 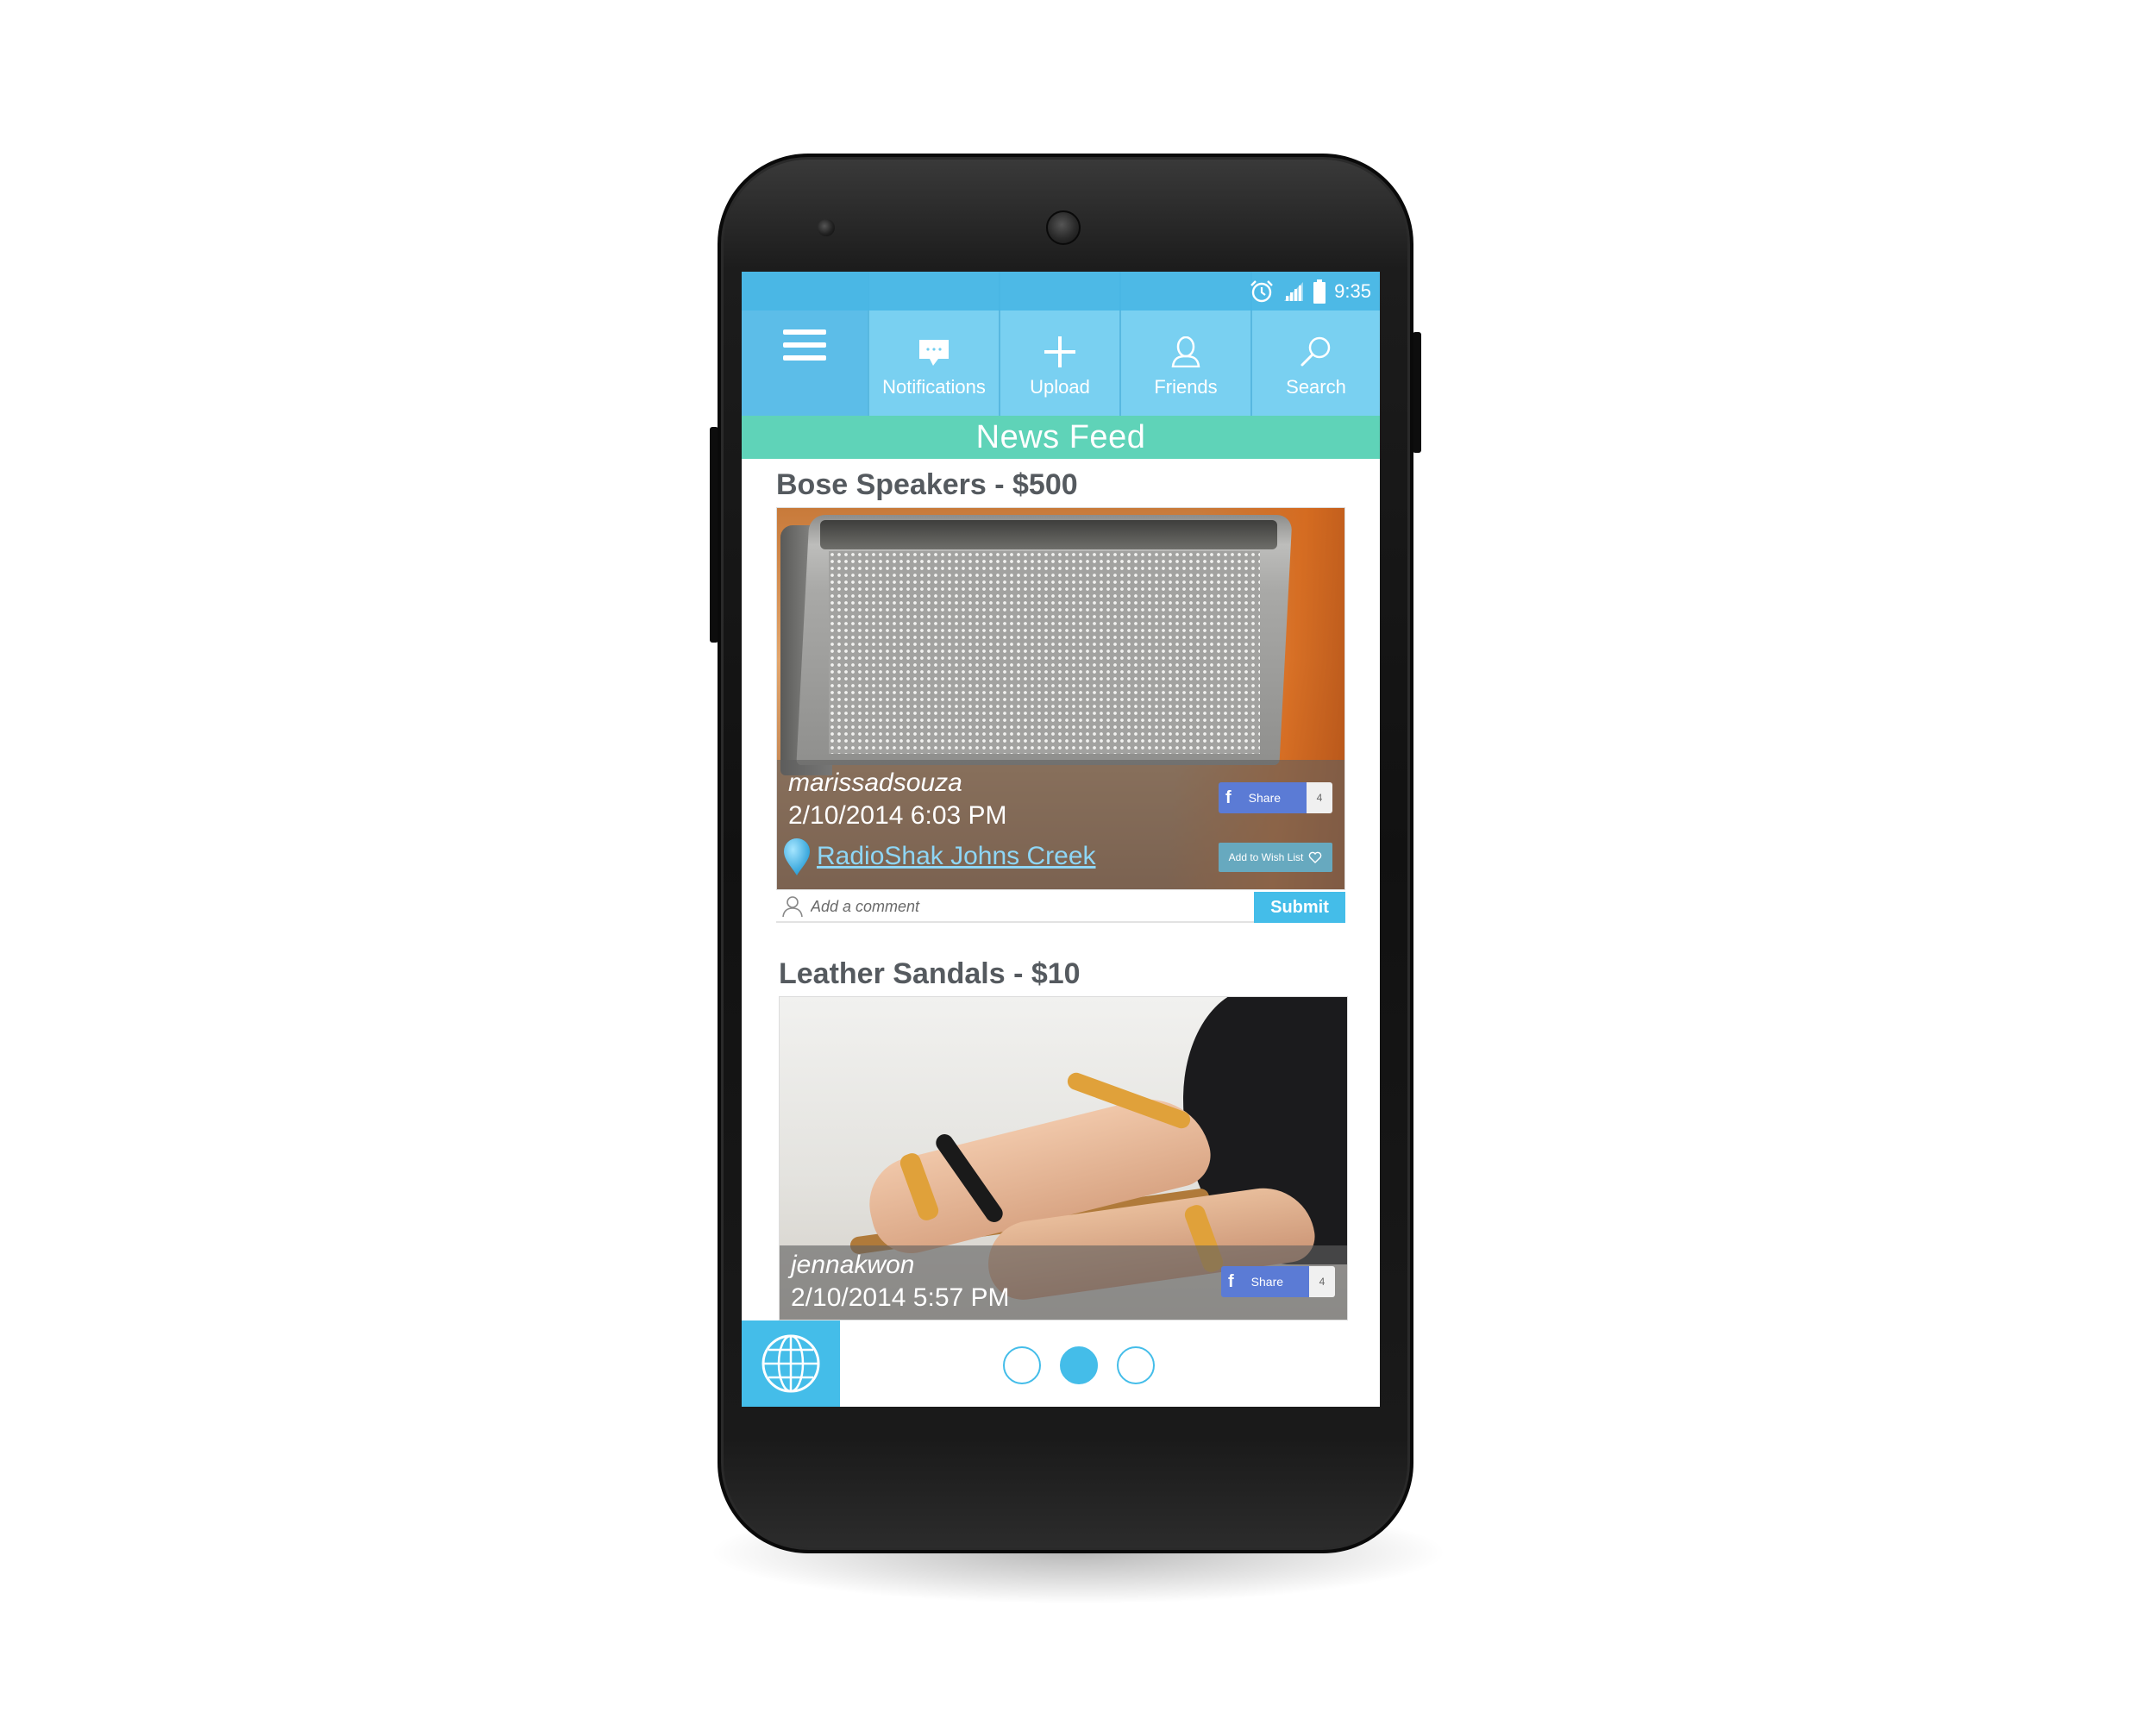 What do you see at coordinates (1299, 907) in the screenshot?
I see `submit-button: Submit` at bounding box center [1299, 907].